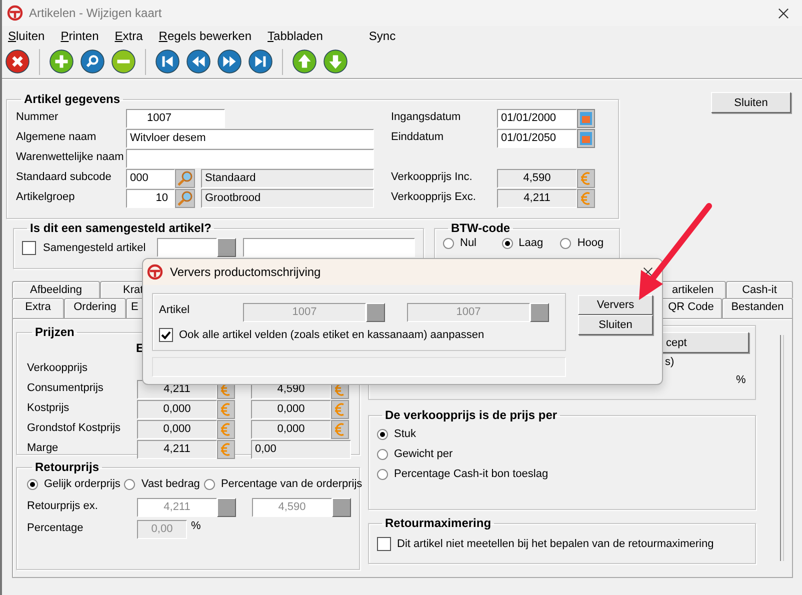 Image resolution: width=802 pixels, height=595 pixels. What do you see at coordinates (198, 61) in the screenshot?
I see `rewind-icon` at bounding box center [198, 61].